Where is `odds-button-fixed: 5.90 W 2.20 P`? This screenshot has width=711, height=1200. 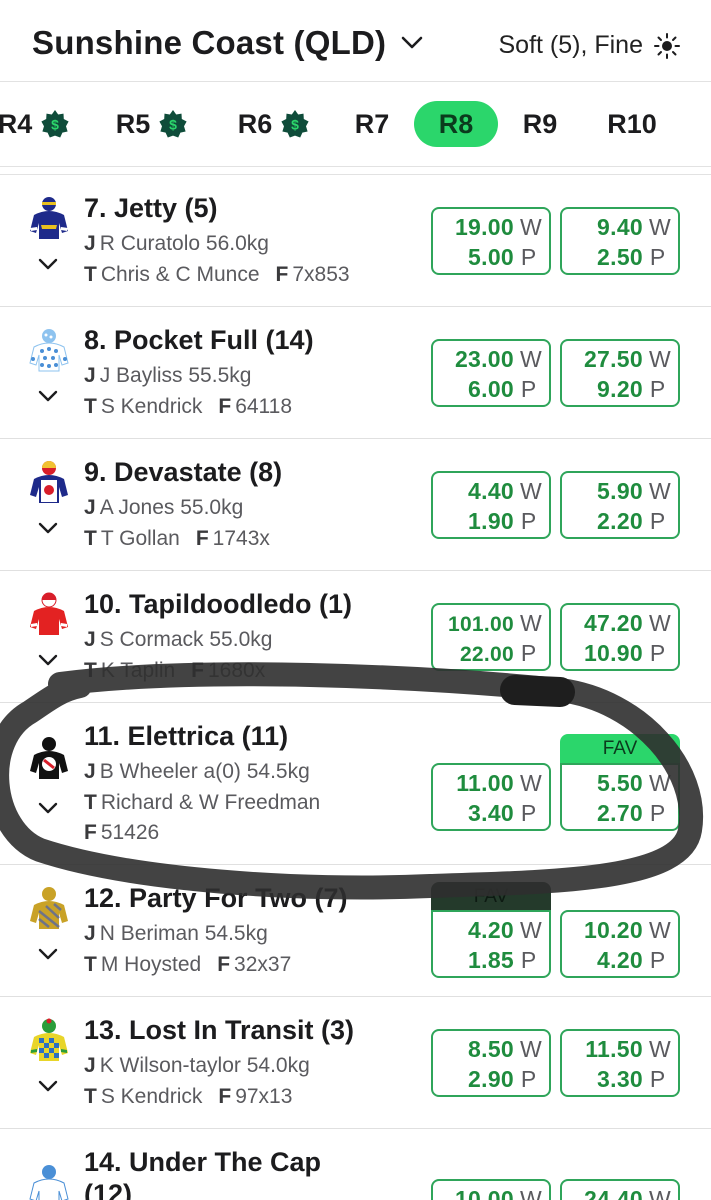
odds-button-fixed: 5.90 W 2.20 P is located at coordinates (620, 505).